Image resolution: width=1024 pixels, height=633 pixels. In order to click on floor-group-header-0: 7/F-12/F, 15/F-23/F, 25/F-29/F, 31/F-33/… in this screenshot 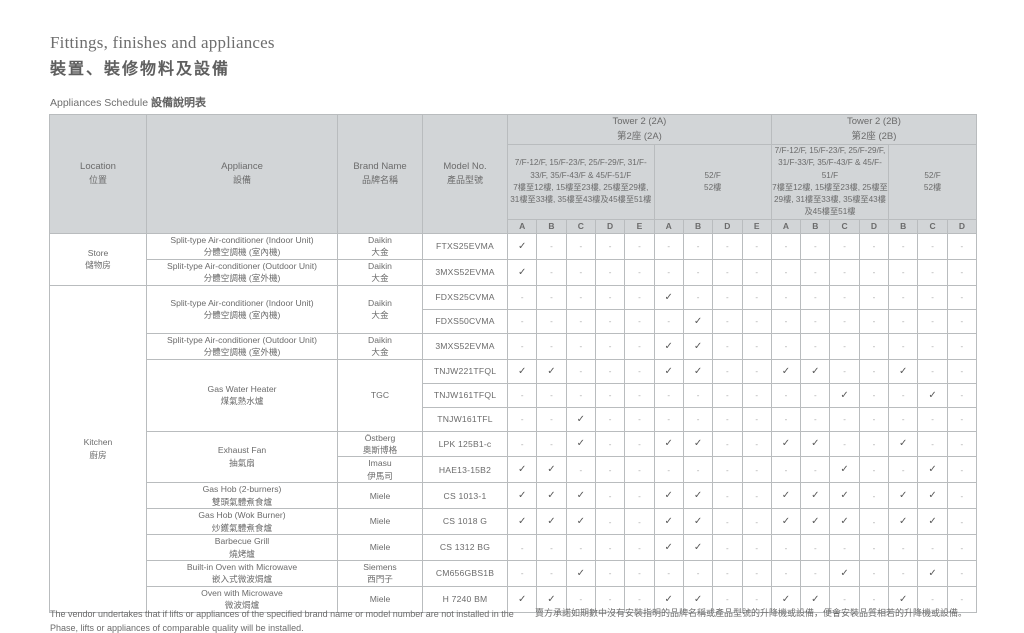, I will do `click(581, 182)`.